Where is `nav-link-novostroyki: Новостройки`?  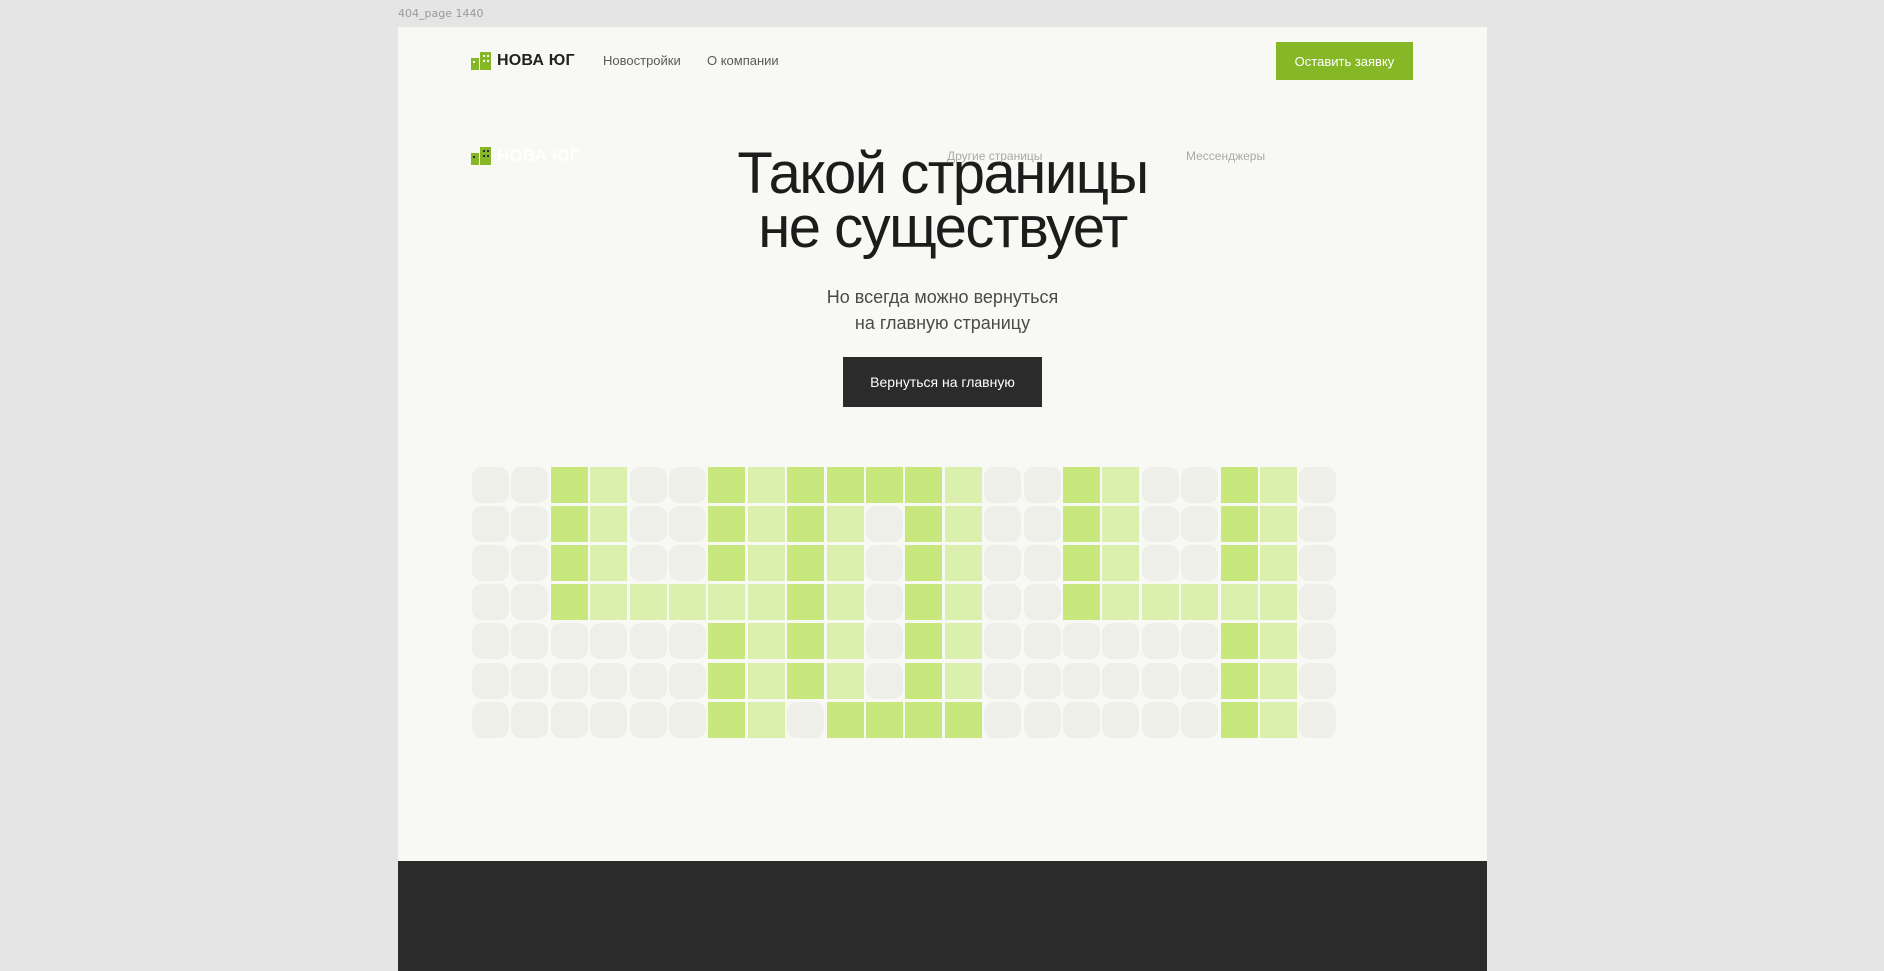
nav-link-novostroyki: Новостройки is located at coordinates (642, 60).